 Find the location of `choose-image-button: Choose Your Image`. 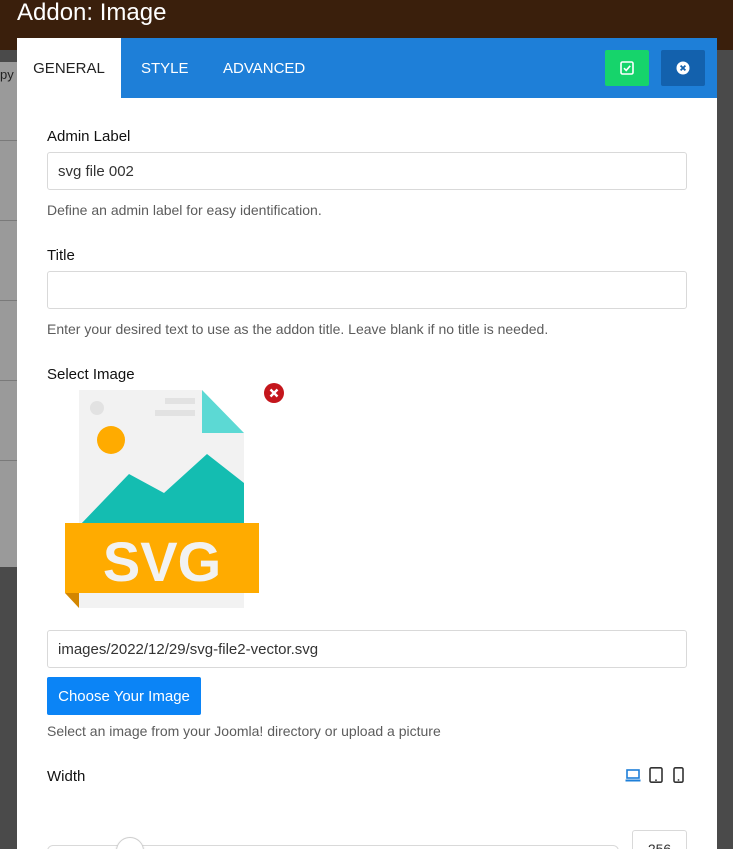

choose-image-button: Choose Your Image is located at coordinates (124, 696).